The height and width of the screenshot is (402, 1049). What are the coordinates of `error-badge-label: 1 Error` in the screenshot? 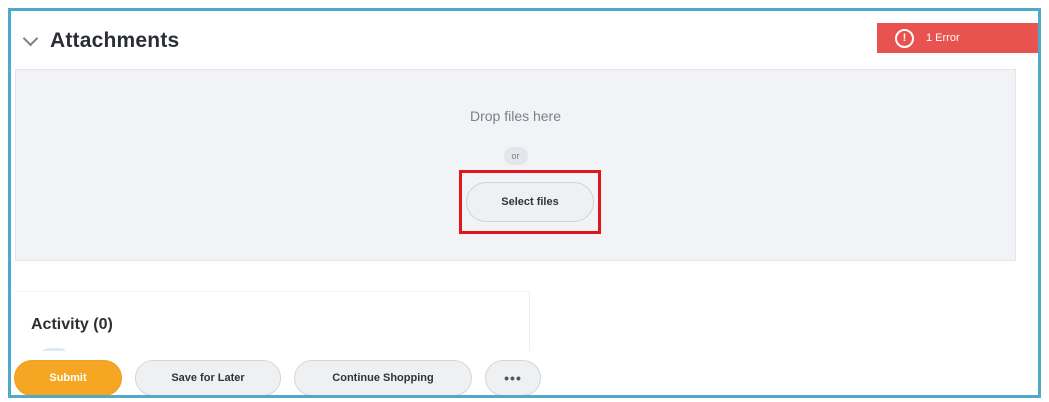 It's located at (943, 38).